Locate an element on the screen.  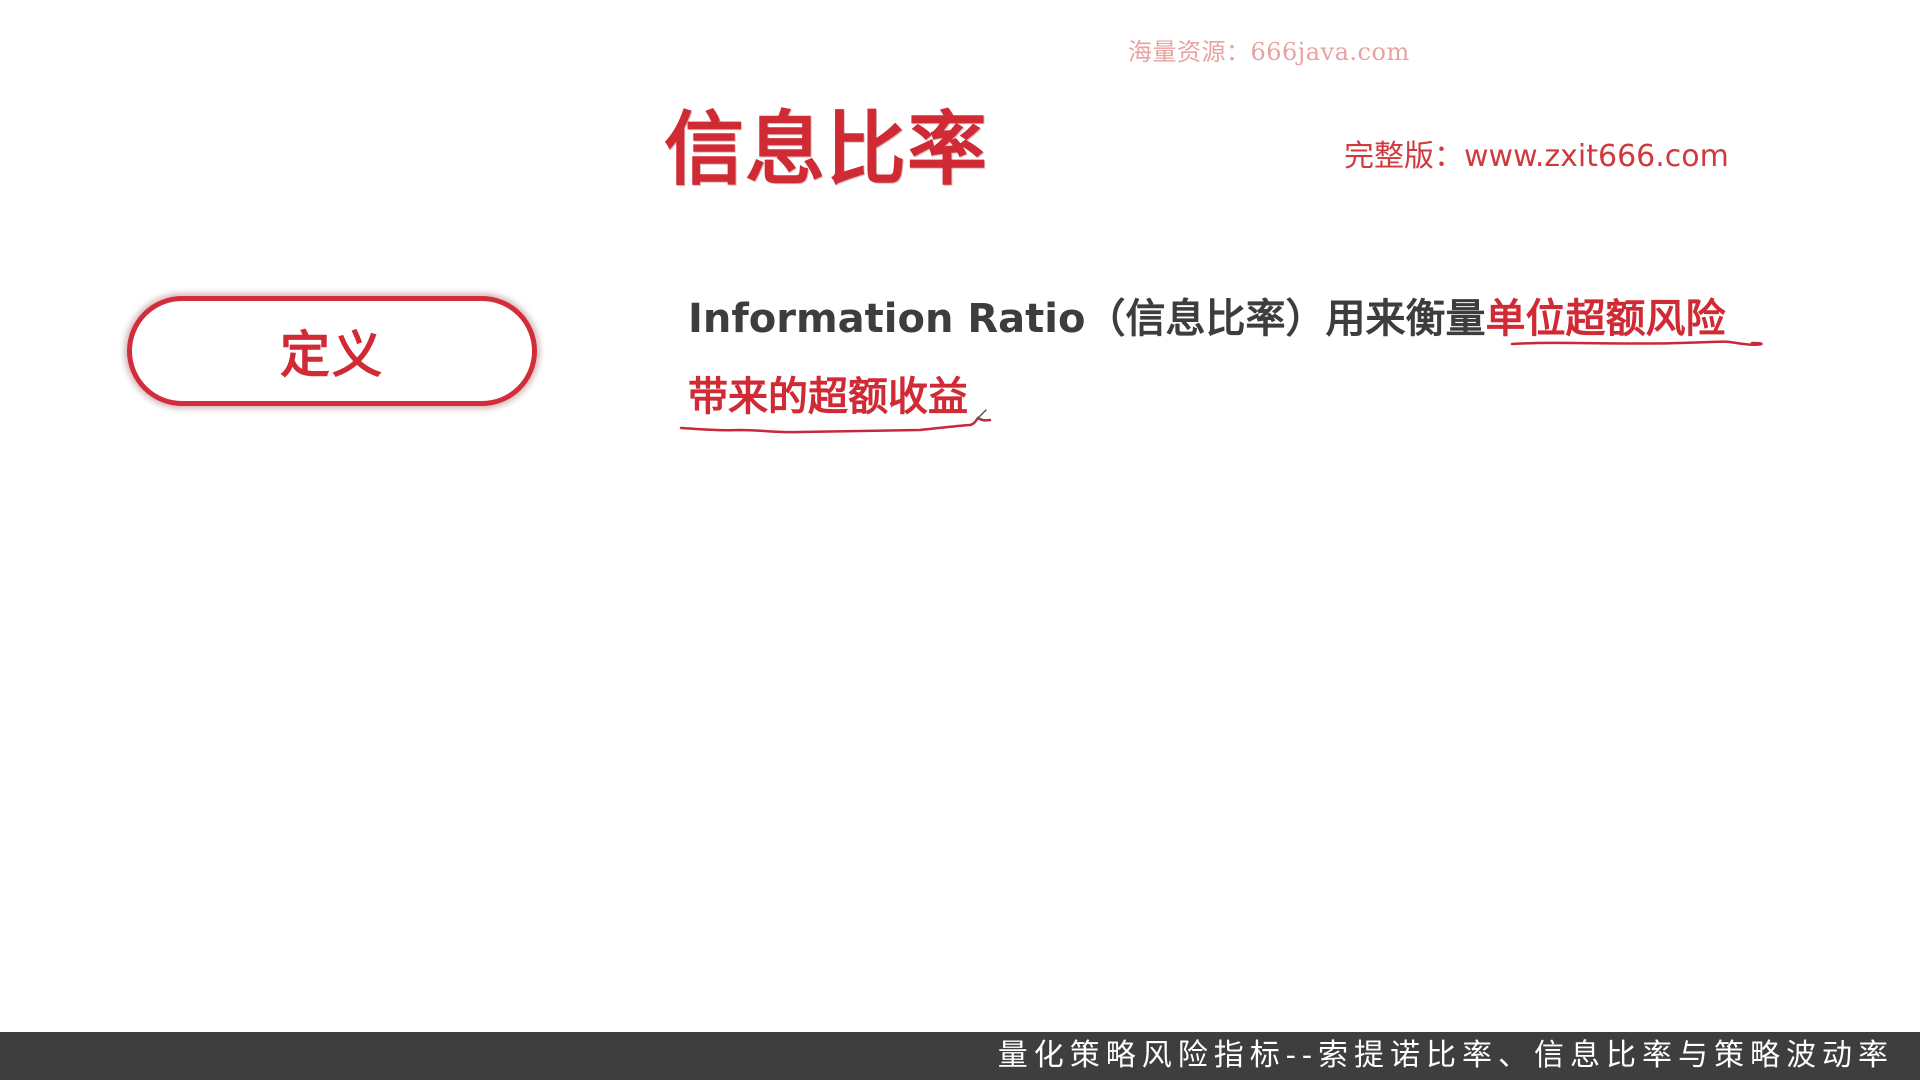
subtitle-caption: 量化策略风险指标--索提诺比率、信息比率与策略波动率 is located at coordinates (1445, 1055).